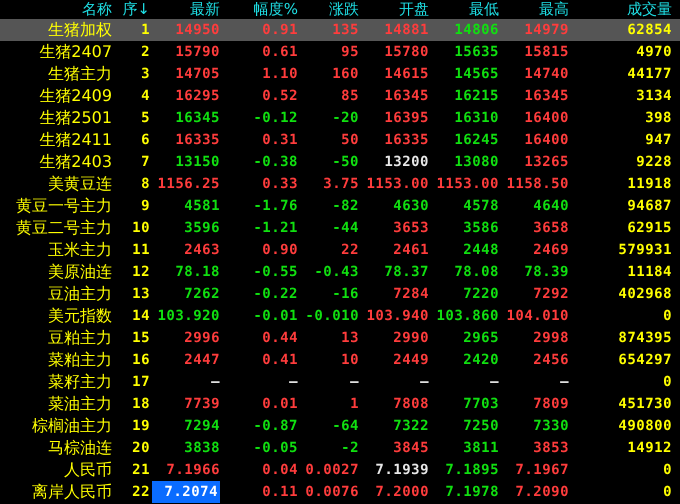 The image size is (680, 504). Describe the element at coordinates (546, 140) in the screenshot. I see `table-cell-text: 16400` at that location.